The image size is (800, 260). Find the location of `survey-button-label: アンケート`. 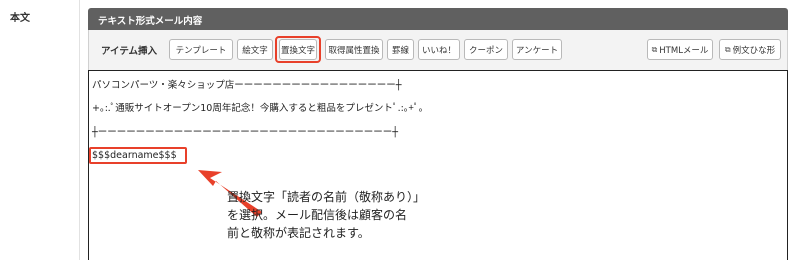

survey-button-label: アンケート is located at coordinates (537, 50).